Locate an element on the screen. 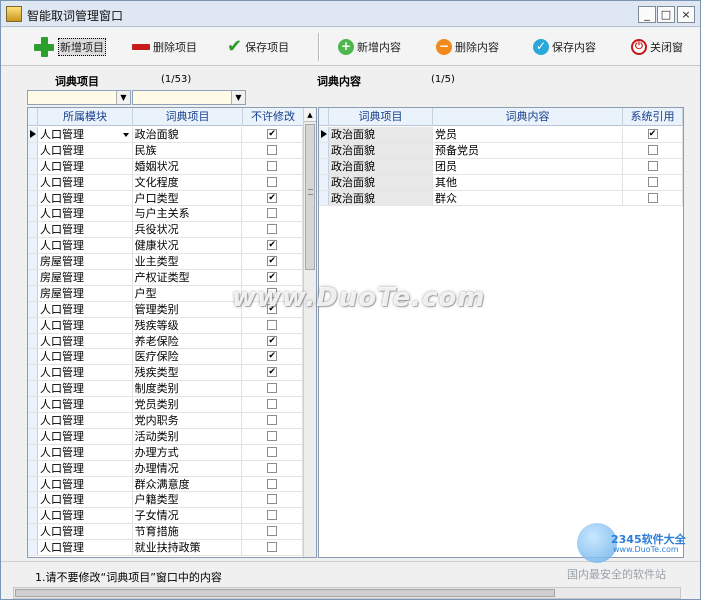 The width and height of the screenshot is (701, 600). maximize-button: □ is located at coordinates (666, 14).